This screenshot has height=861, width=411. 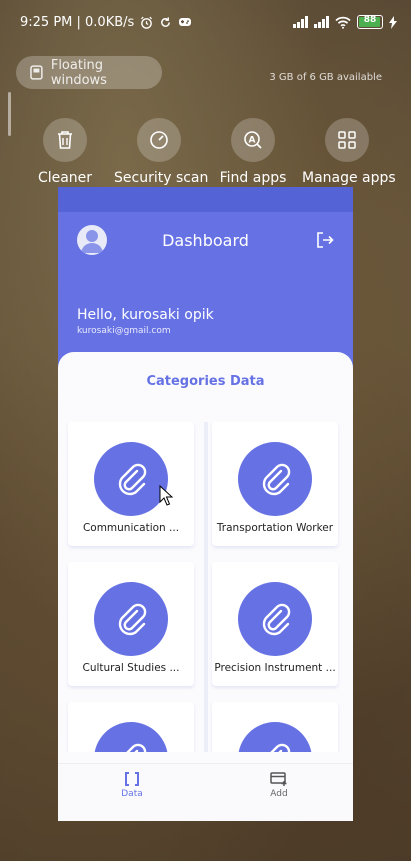 I want to click on nav-data-label: Data, so click(x=132, y=794).